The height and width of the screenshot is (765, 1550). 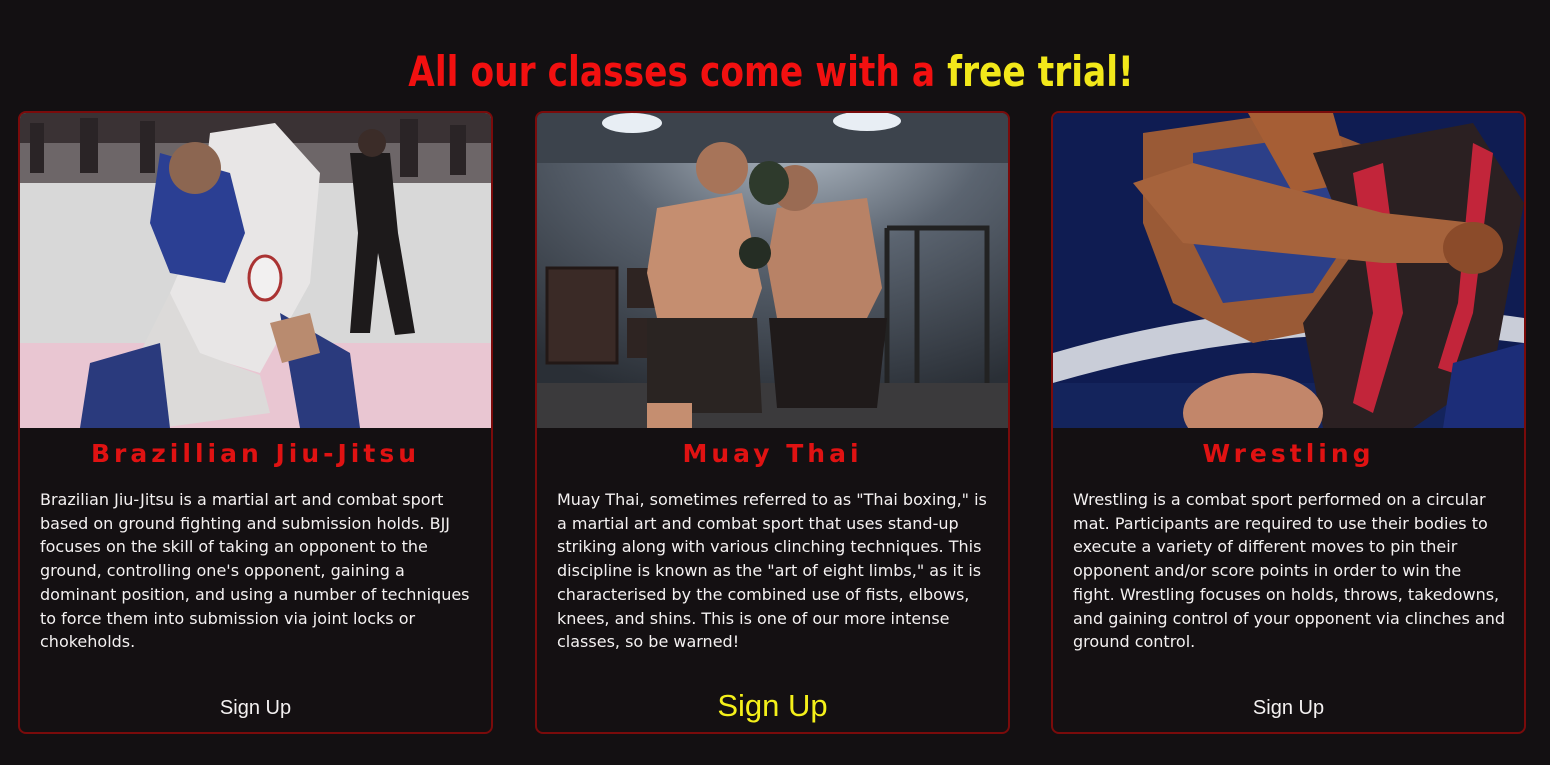 I want to click on heading-prefix: All our classes come with a, so click(x=678, y=72).